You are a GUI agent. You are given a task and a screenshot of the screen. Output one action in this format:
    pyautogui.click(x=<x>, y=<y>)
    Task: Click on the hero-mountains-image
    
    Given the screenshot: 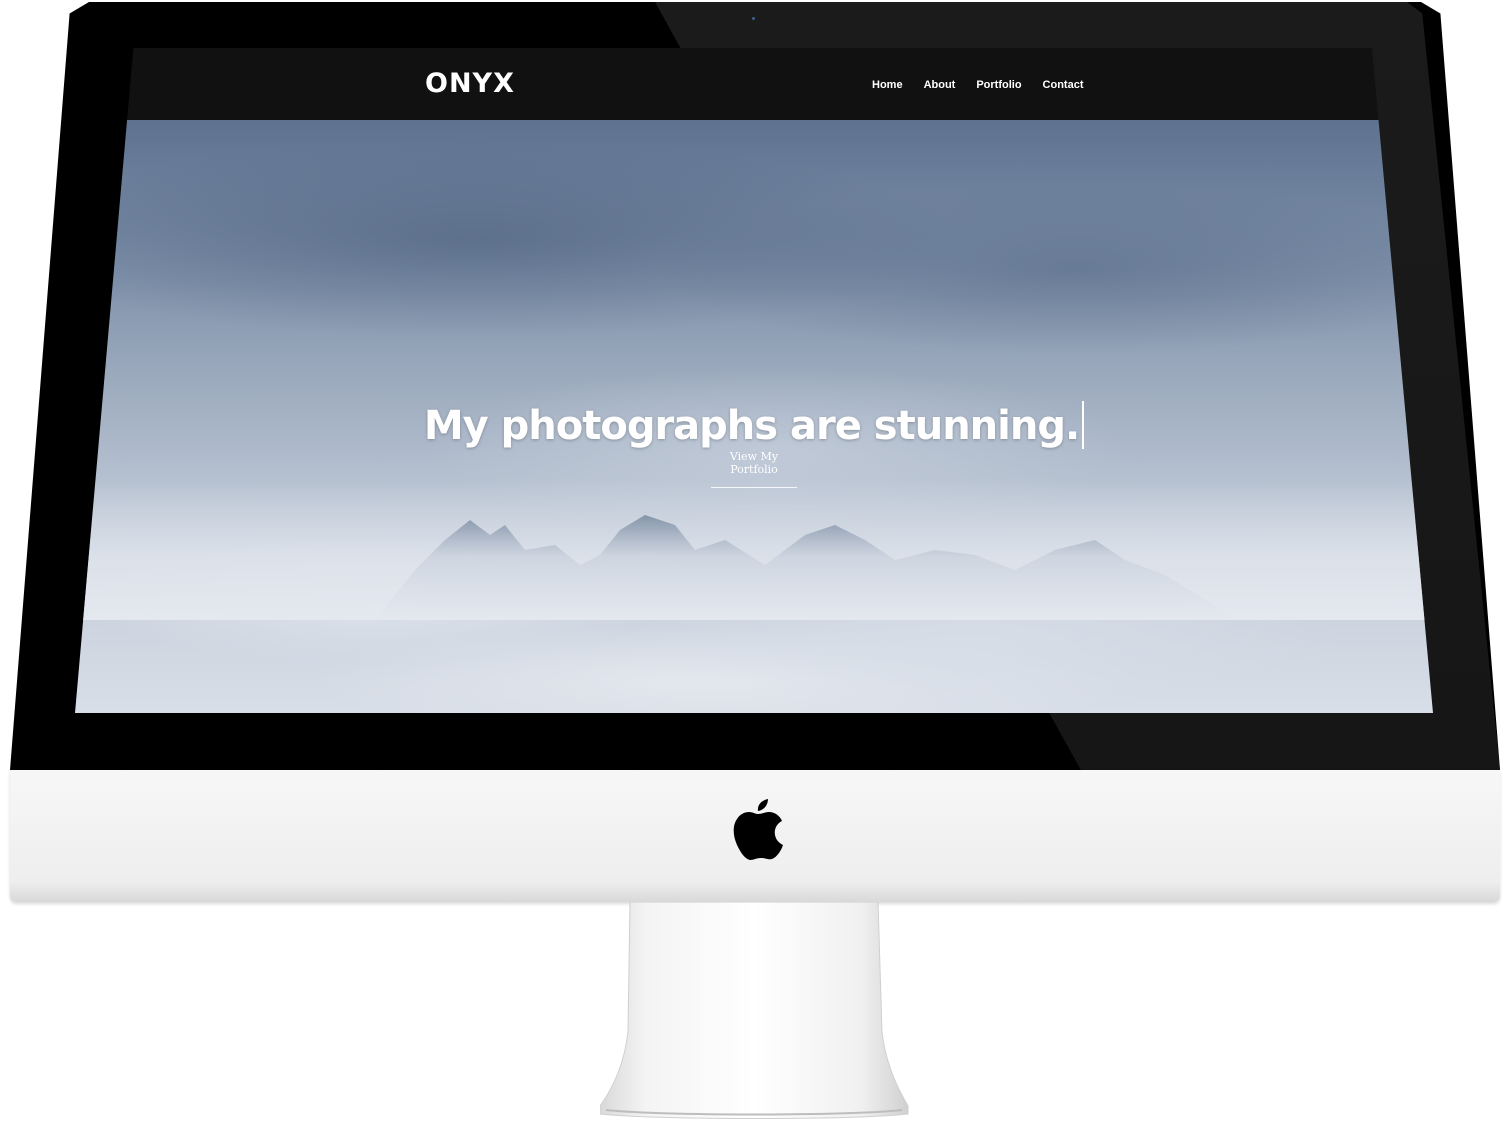 What is the action you would take?
    pyautogui.click(x=754, y=550)
    